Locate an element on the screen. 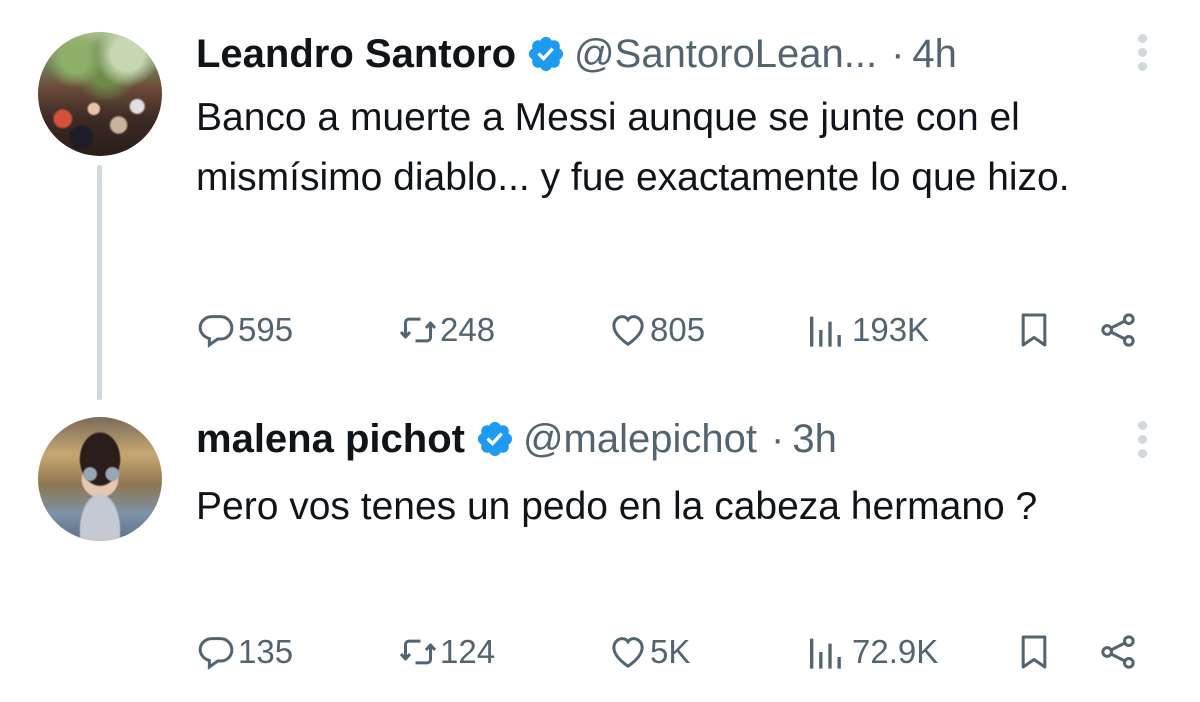  reply-button: 135 is located at coordinates (244, 652).